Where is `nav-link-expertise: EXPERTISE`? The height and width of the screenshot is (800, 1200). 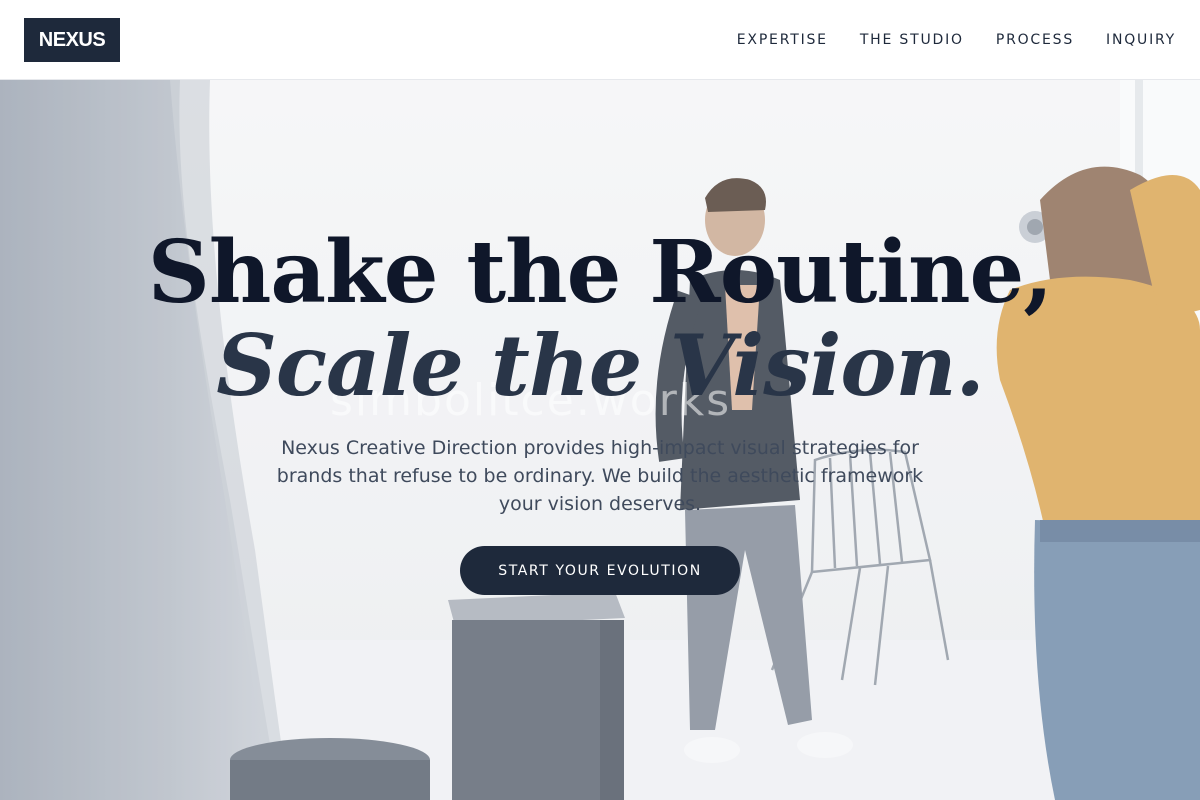
nav-link-expertise: EXPERTISE is located at coordinates (782, 40).